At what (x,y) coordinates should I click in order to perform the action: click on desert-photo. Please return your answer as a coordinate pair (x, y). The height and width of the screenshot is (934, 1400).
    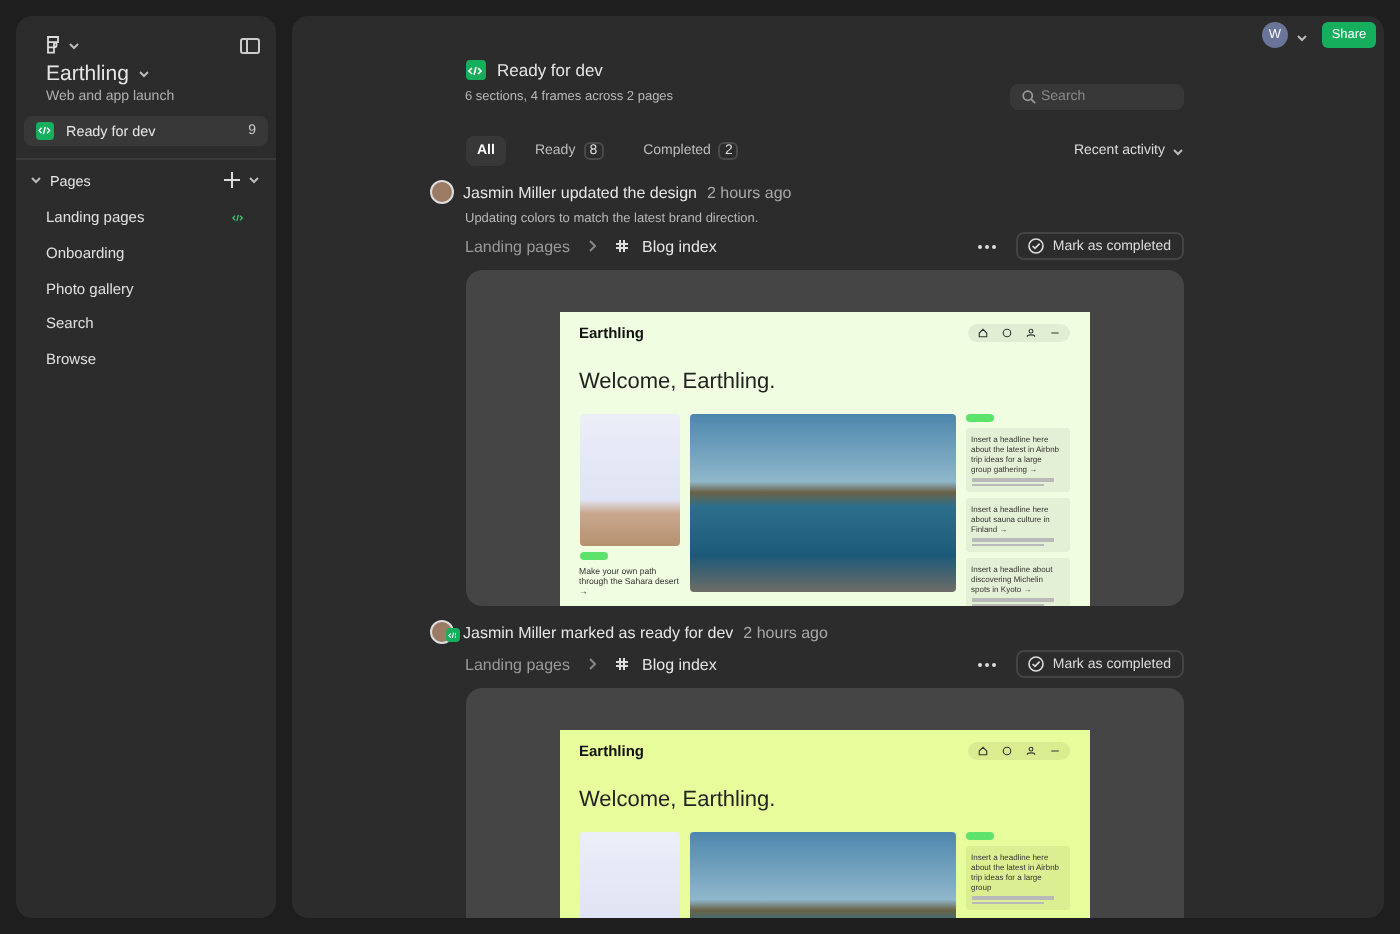
    Looking at the image, I should click on (629, 480).